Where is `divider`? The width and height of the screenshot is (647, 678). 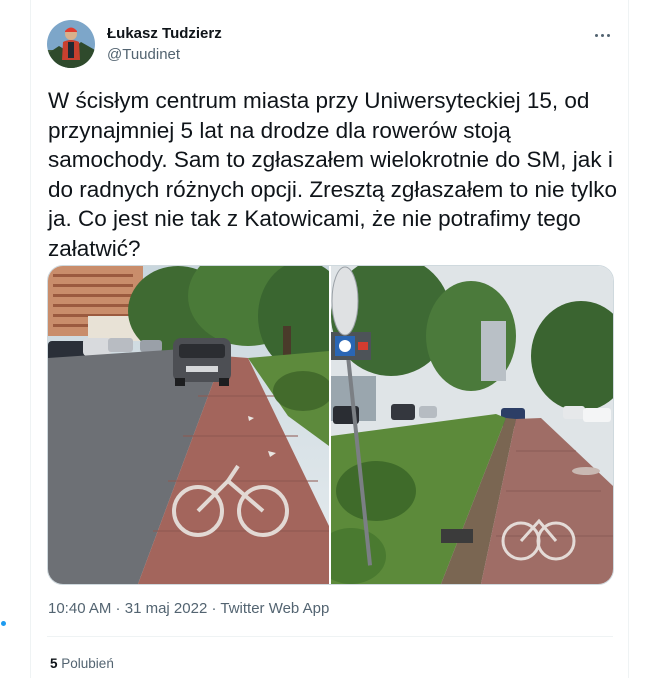 divider is located at coordinates (330, 636).